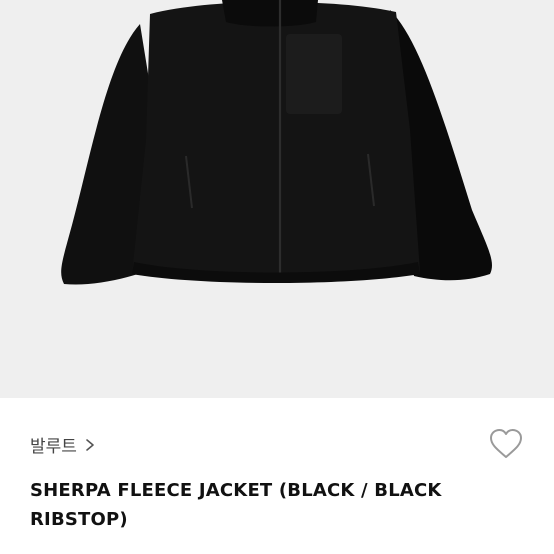  Describe the element at coordinates (90, 444) in the screenshot. I see `chevron-right-icon` at that location.